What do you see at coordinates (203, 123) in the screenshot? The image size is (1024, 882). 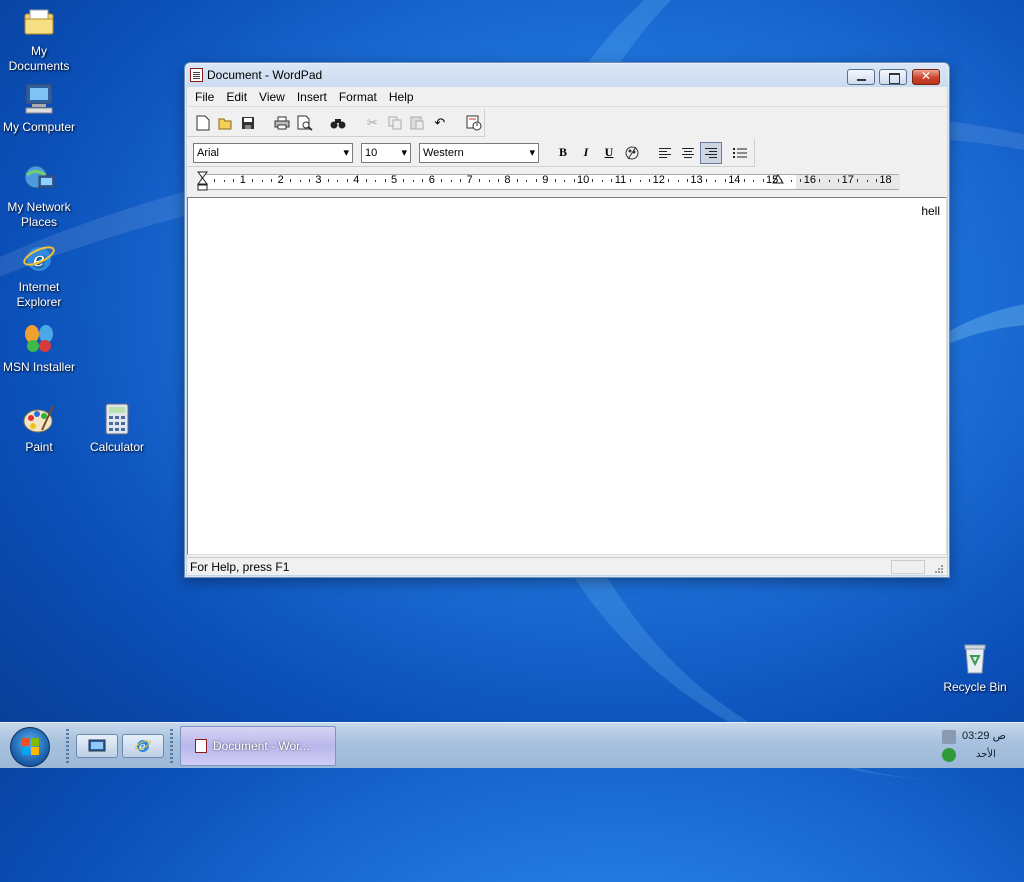 I see `new-document-icon` at bounding box center [203, 123].